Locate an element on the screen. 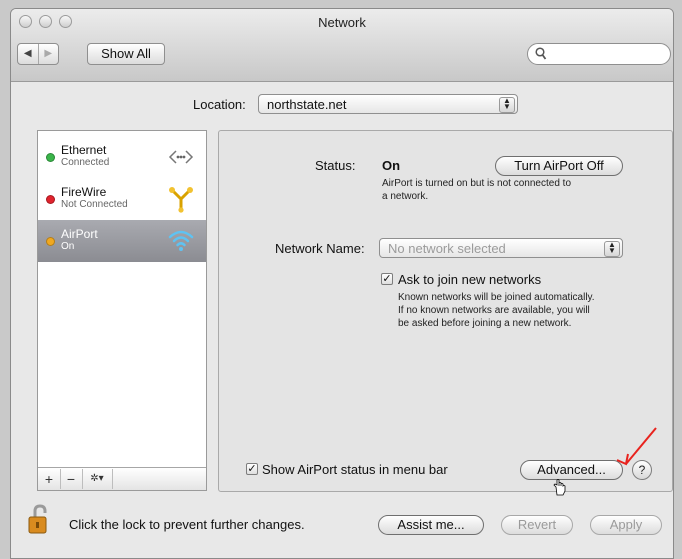 Image resolution: width=682 pixels, height=559 pixels. forward-button: ▶ is located at coordinates (48, 54).